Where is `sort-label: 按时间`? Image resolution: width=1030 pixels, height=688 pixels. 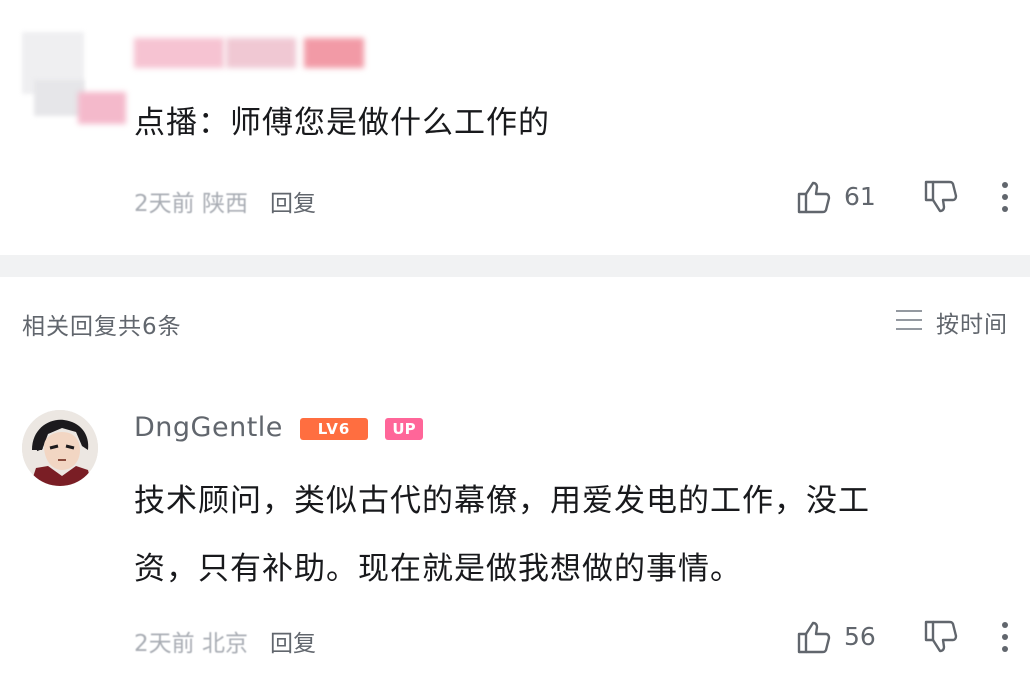 sort-label: 按时间 is located at coordinates (972, 325).